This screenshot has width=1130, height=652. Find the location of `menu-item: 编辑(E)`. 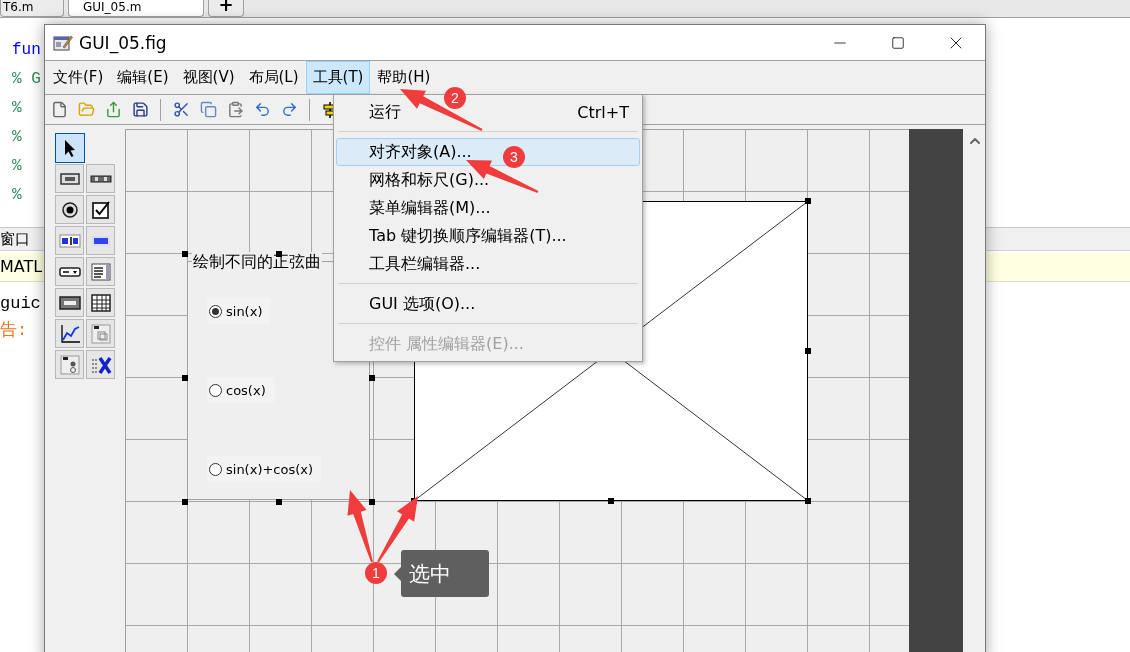

menu-item: 编辑(E) is located at coordinates (143, 77).